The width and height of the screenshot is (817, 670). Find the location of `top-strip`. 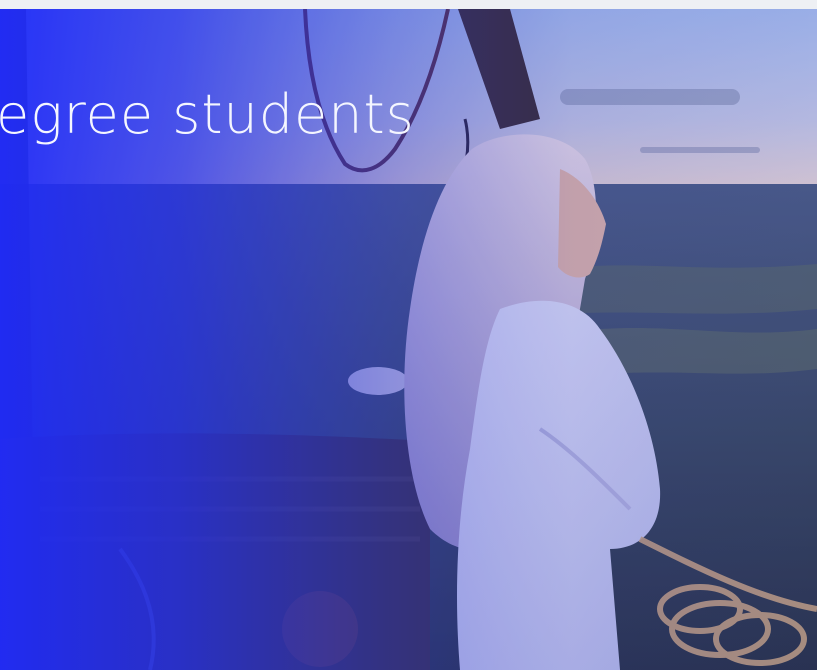

top-strip is located at coordinates (408, 4).